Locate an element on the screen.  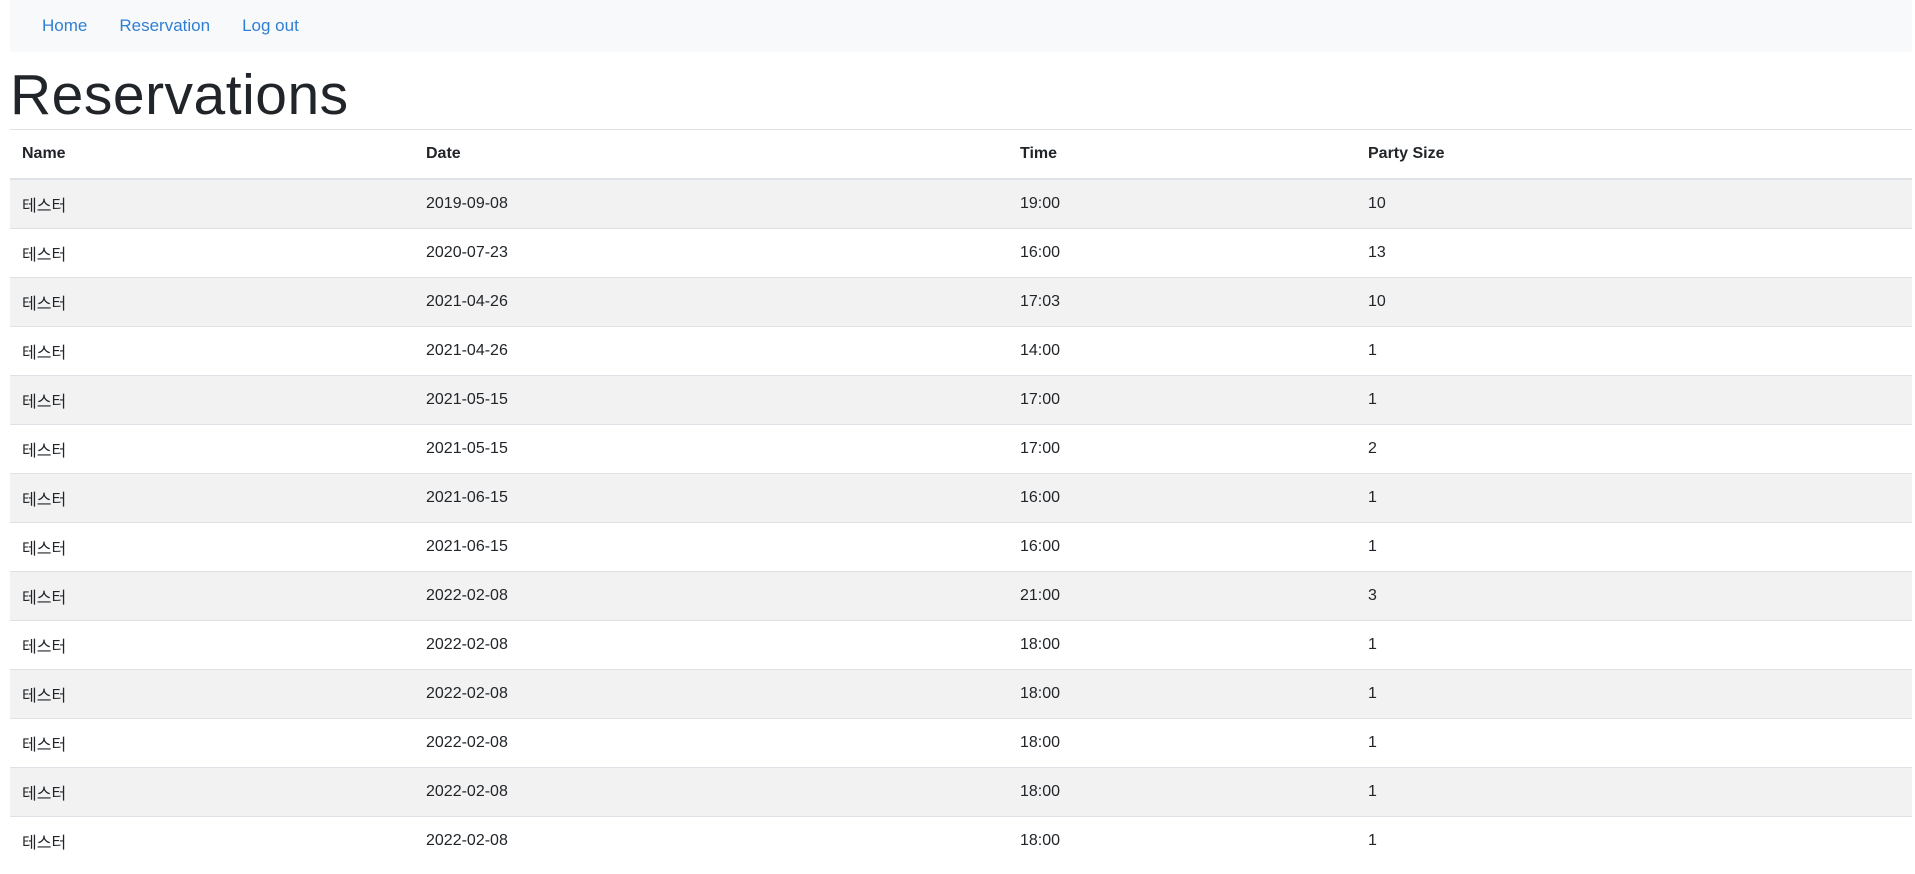
table-row: 테스터 2019-09-08 19:00 10 is located at coordinates (961, 203).